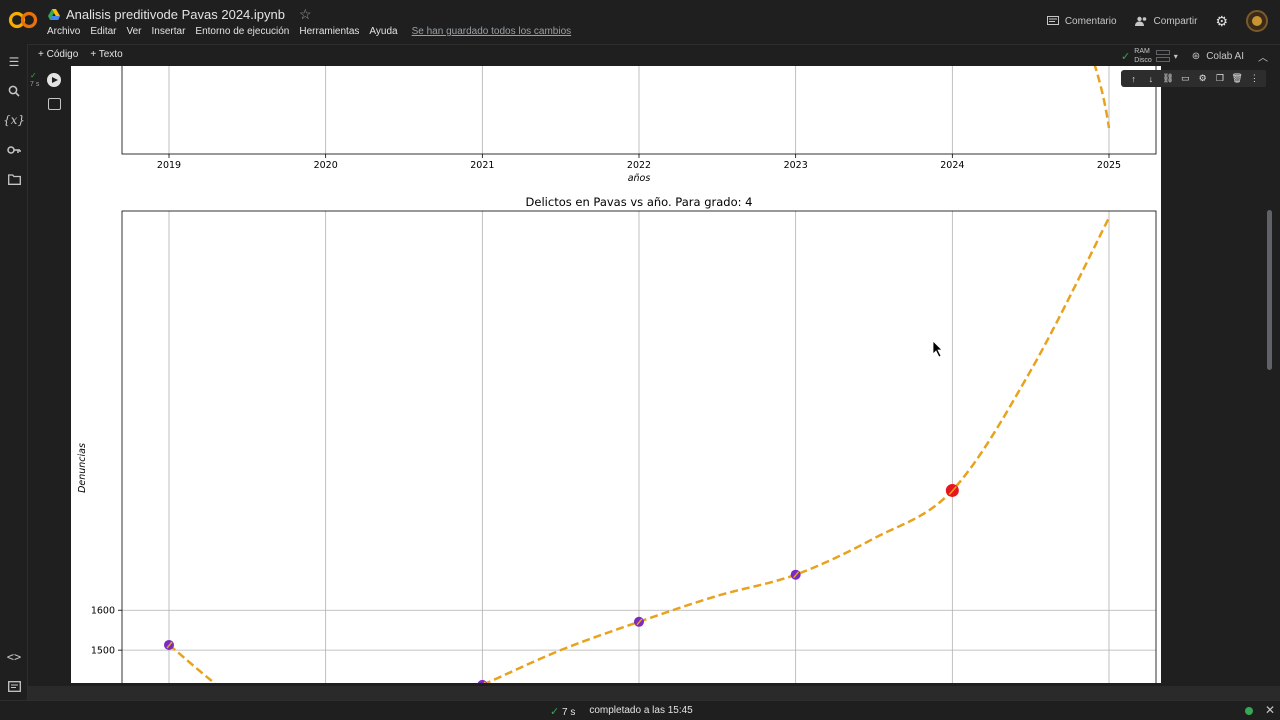  Describe the element at coordinates (54, 14) in the screenshot. I see `drive-icon` at that location.